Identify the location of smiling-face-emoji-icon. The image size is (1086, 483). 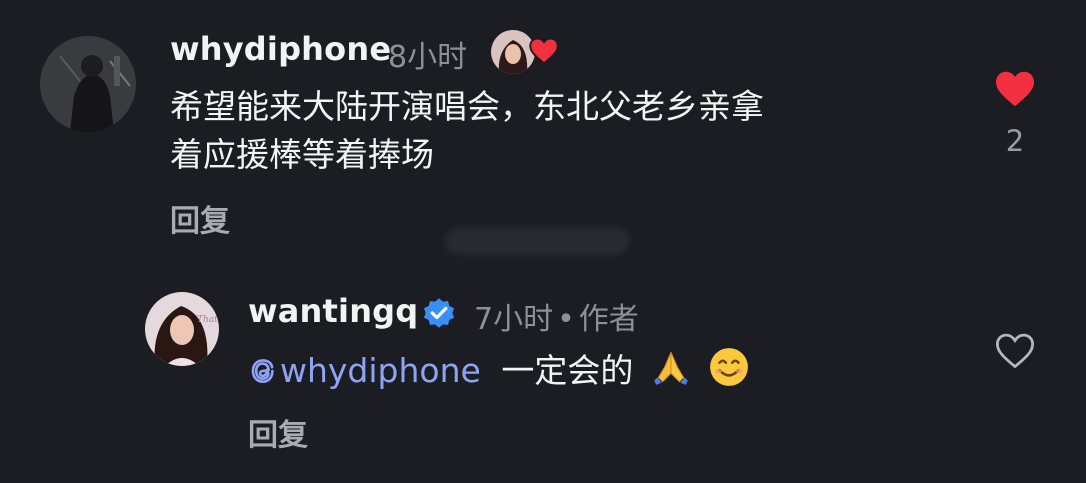
(729, 367).